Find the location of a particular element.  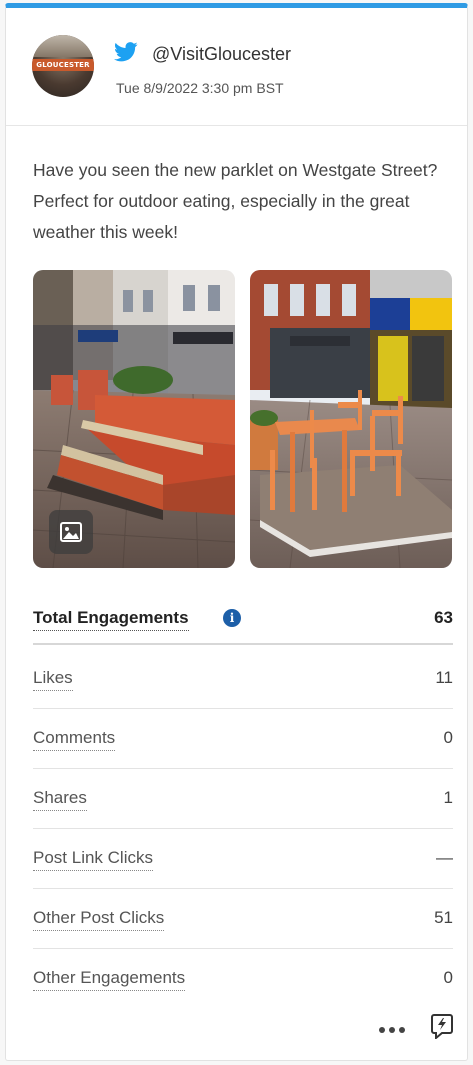

metric-row-comments: Comments 0 is located at coordinates (243, 739).